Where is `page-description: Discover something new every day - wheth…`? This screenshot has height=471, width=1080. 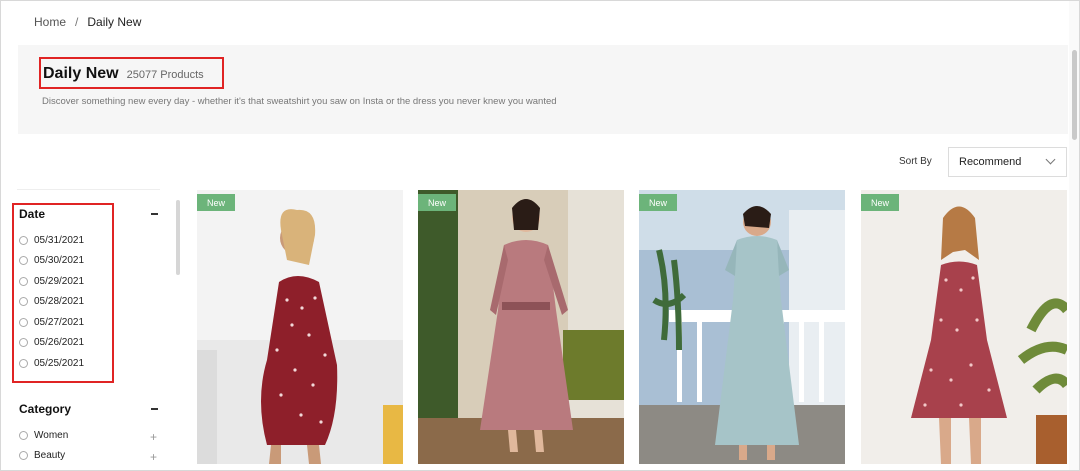
page-description: Discover something new every day - wheth… is located at coordinates (299, 101).